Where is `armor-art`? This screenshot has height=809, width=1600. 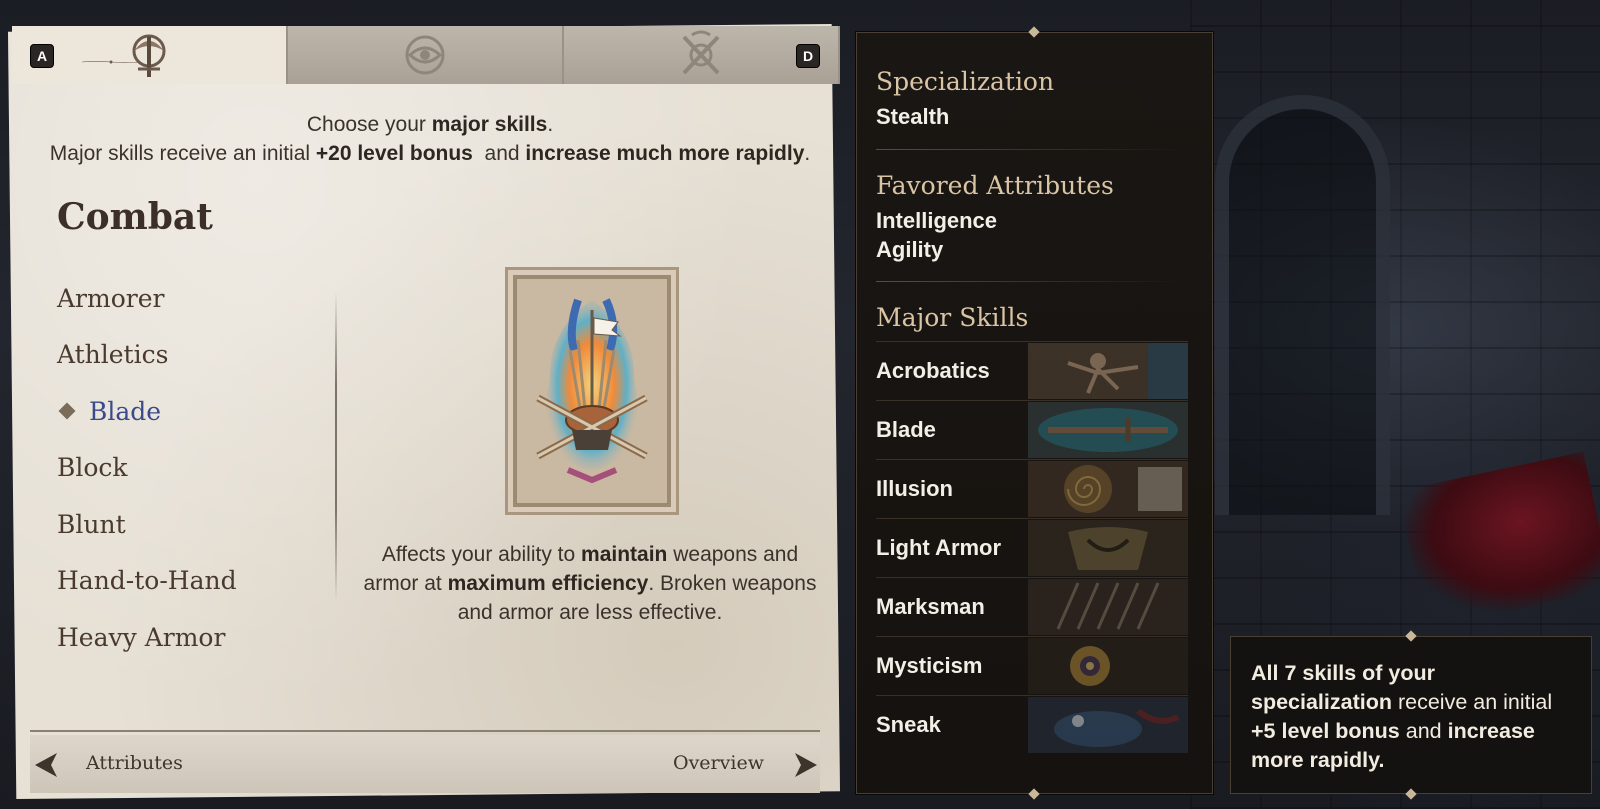
armor-art is located at coordinates (1108, 548).